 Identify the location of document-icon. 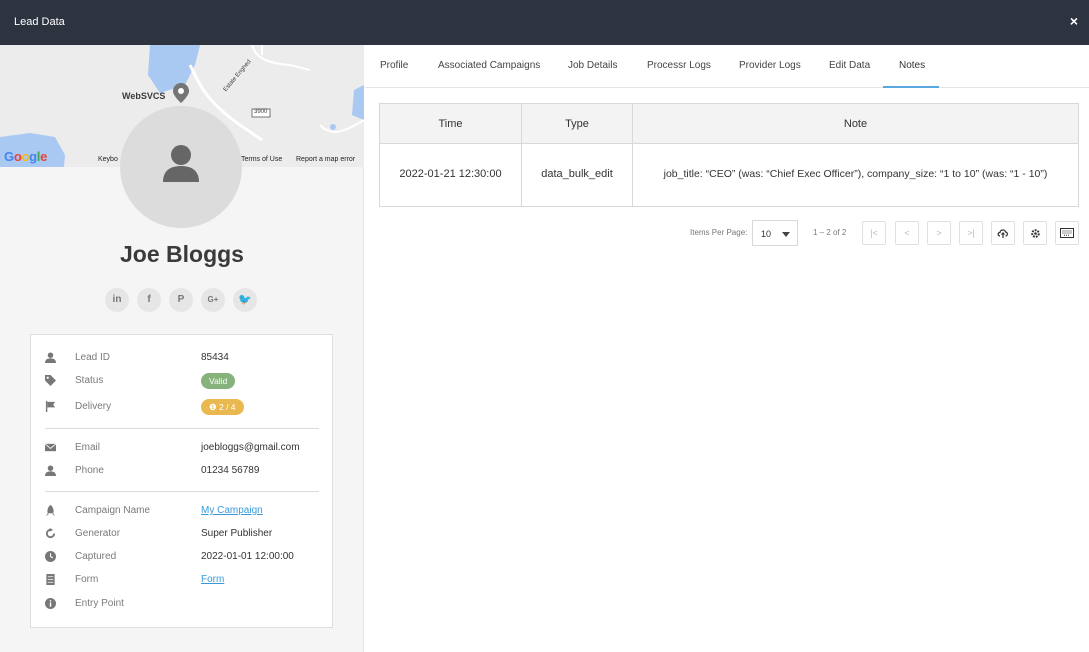
(50, 579).